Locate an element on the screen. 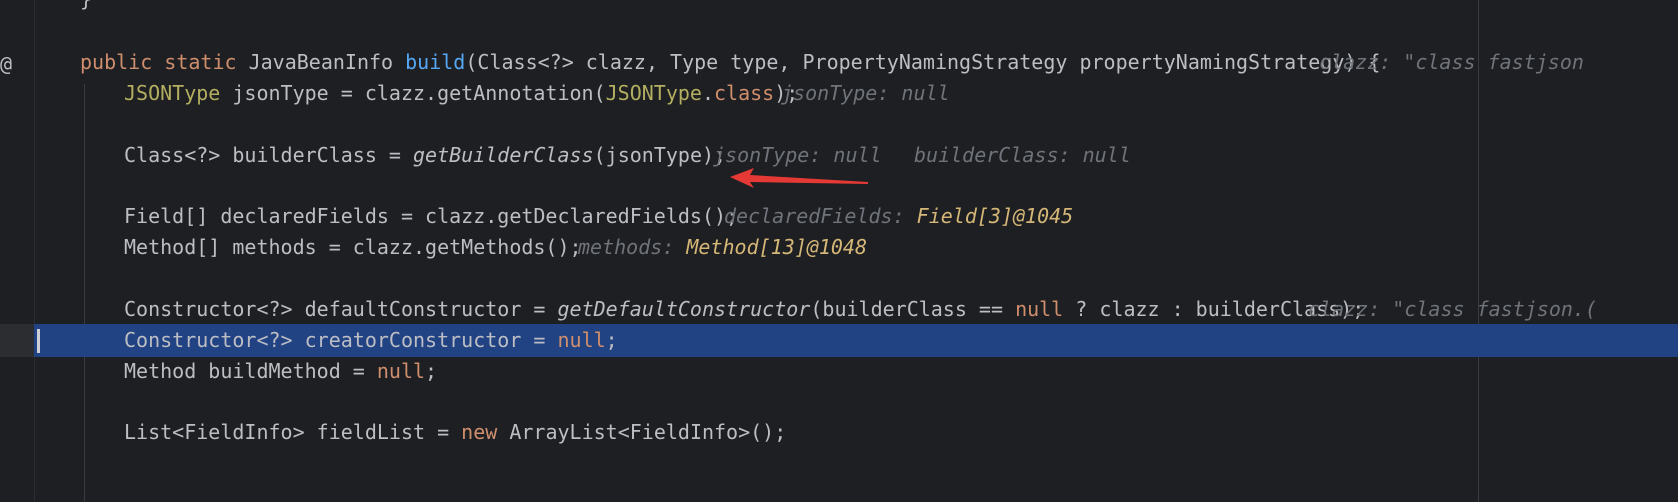 The image size is (1678, 502). code-segment: Class<?> builderClass = is located at coordinates (268, 155).